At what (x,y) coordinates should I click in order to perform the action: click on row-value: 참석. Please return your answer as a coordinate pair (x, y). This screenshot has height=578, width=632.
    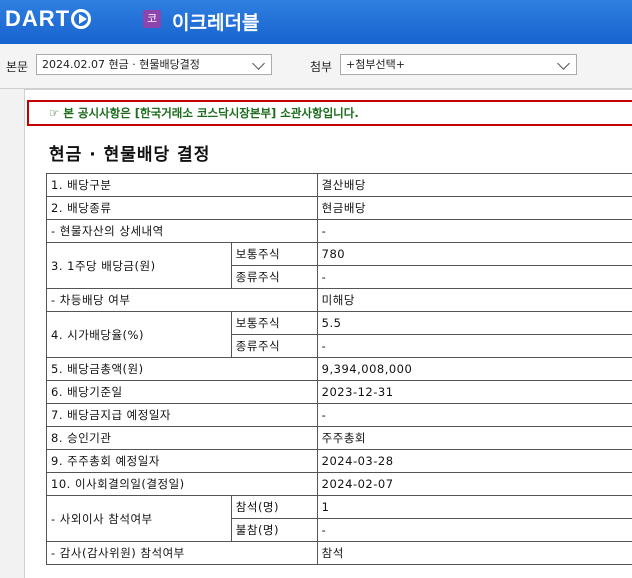
    Looking at the image, I should click on (474, 553).